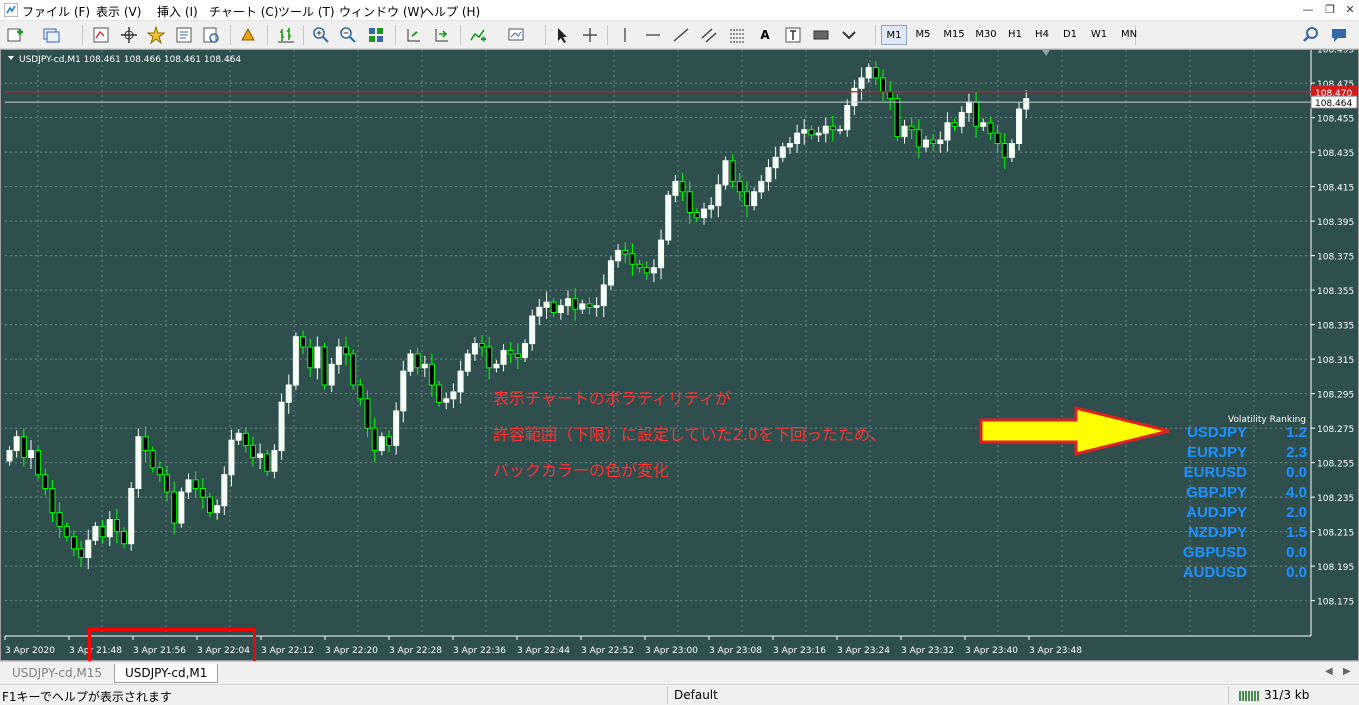  What do you see at coordinates (306, 11) in the screenshot?
I see `menu-tools: ツール (T)` at bounding box center [306, 11].